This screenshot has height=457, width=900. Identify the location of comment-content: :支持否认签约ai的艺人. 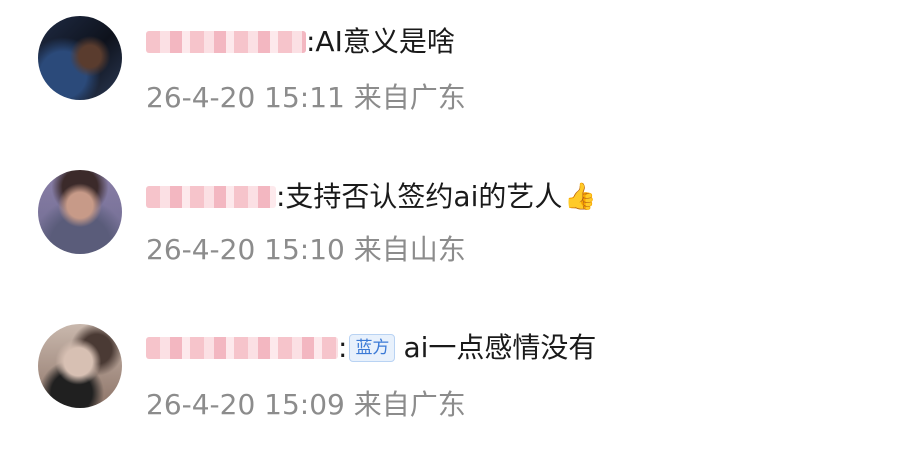
(419, 196).